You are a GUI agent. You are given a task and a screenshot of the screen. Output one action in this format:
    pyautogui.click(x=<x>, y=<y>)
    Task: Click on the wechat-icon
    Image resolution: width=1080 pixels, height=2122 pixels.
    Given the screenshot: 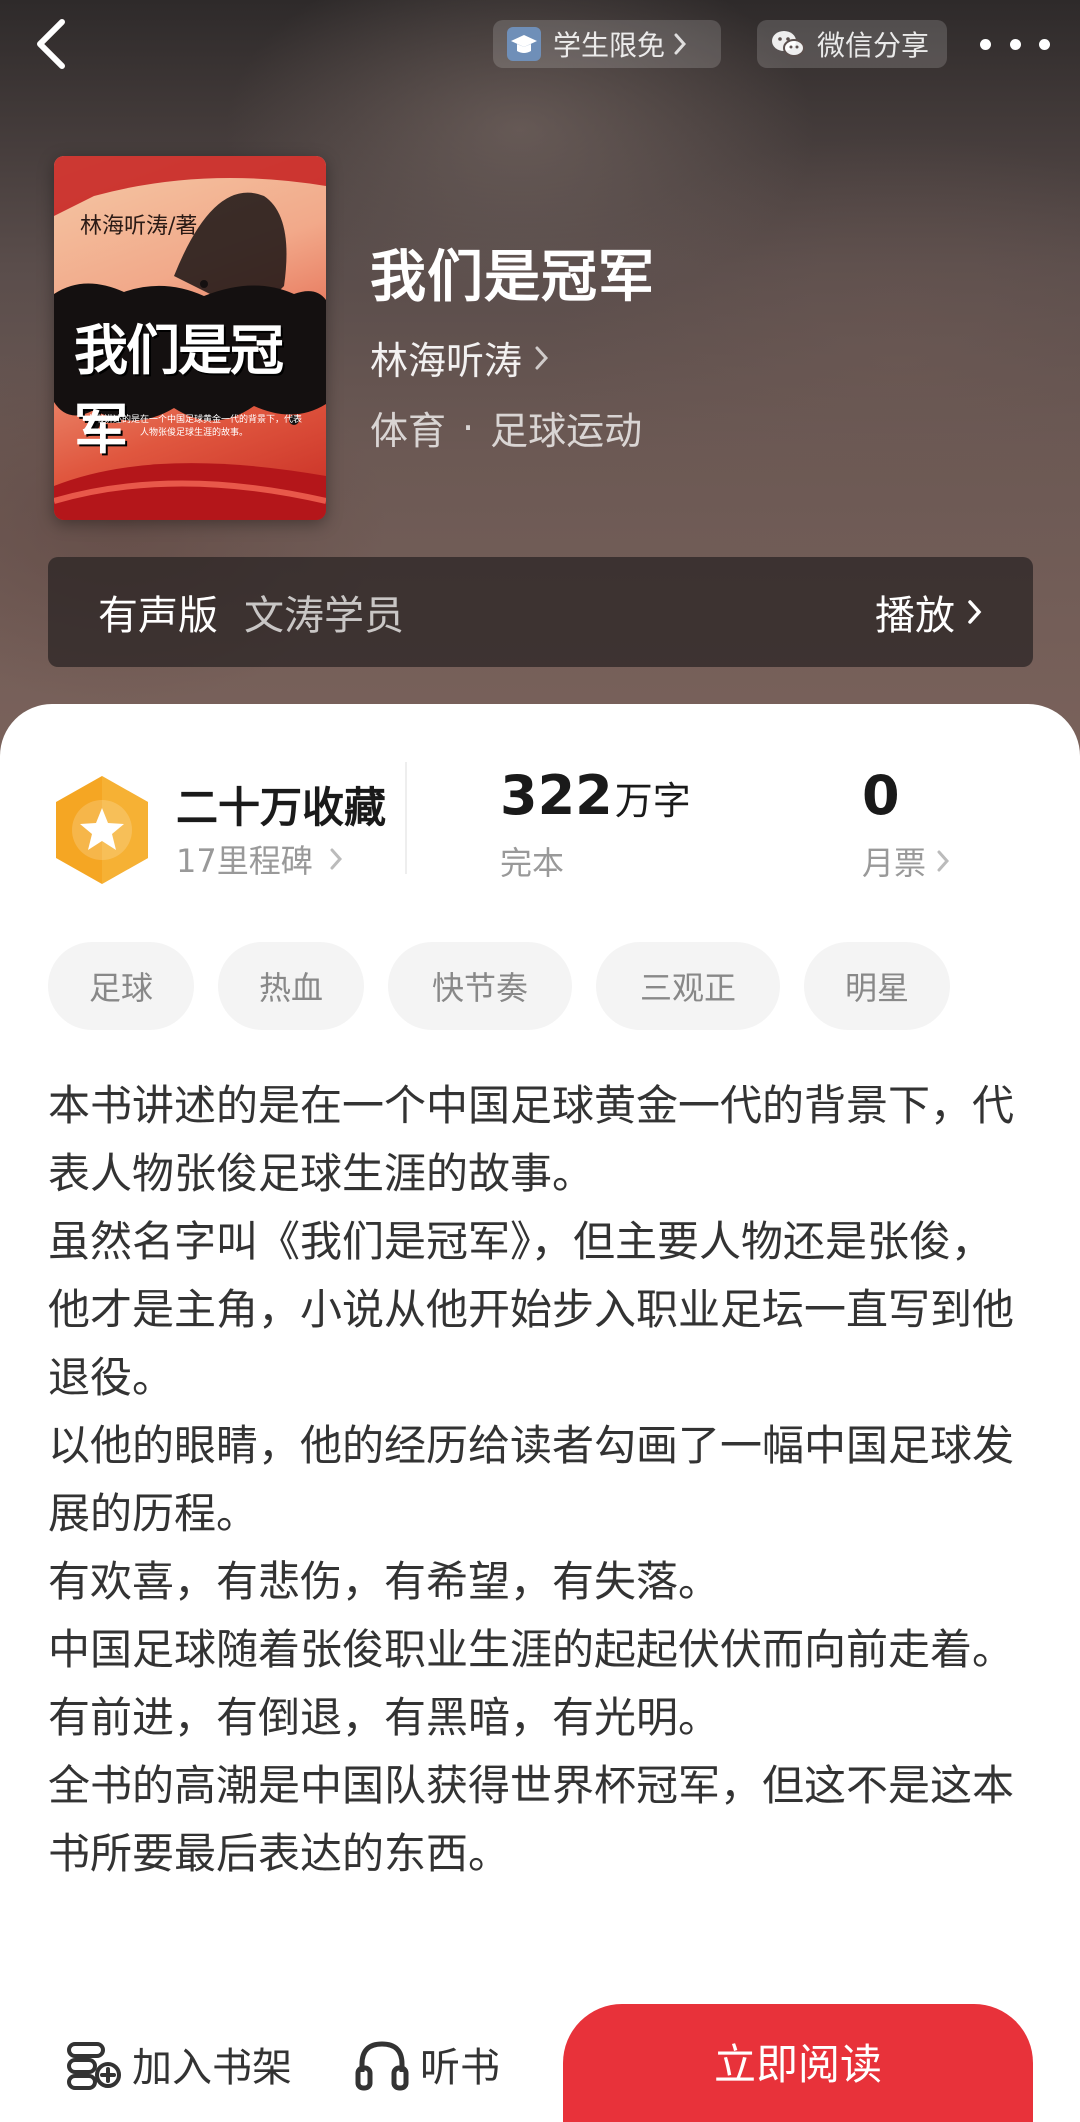 What is the action you would take?
    pyautogui.click(x=788, y=44)
    